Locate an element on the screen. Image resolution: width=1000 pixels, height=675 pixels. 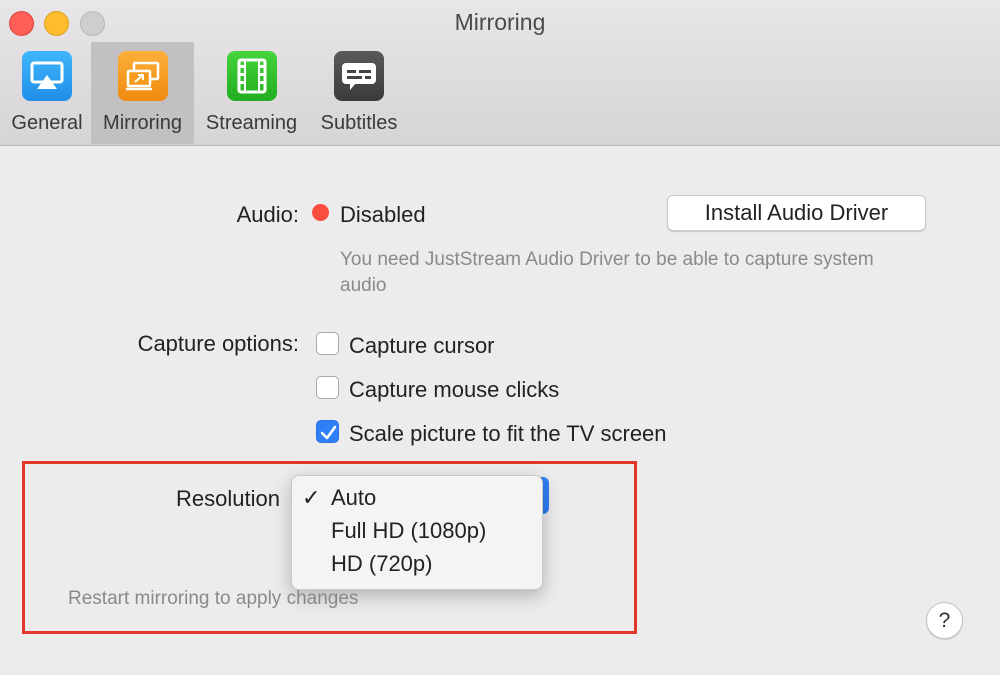
tab-streaming: Streaming is located at coordinates (251, 93).